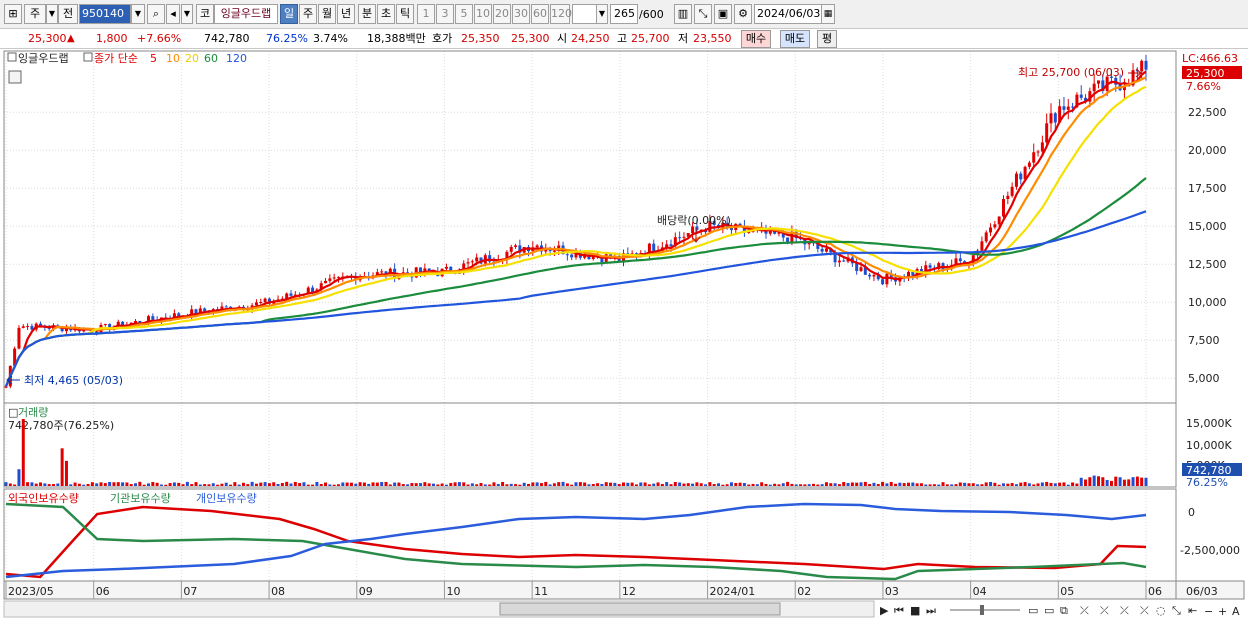 The image size is (1248, 621). I want to click on table-icon, so click(15, 77).